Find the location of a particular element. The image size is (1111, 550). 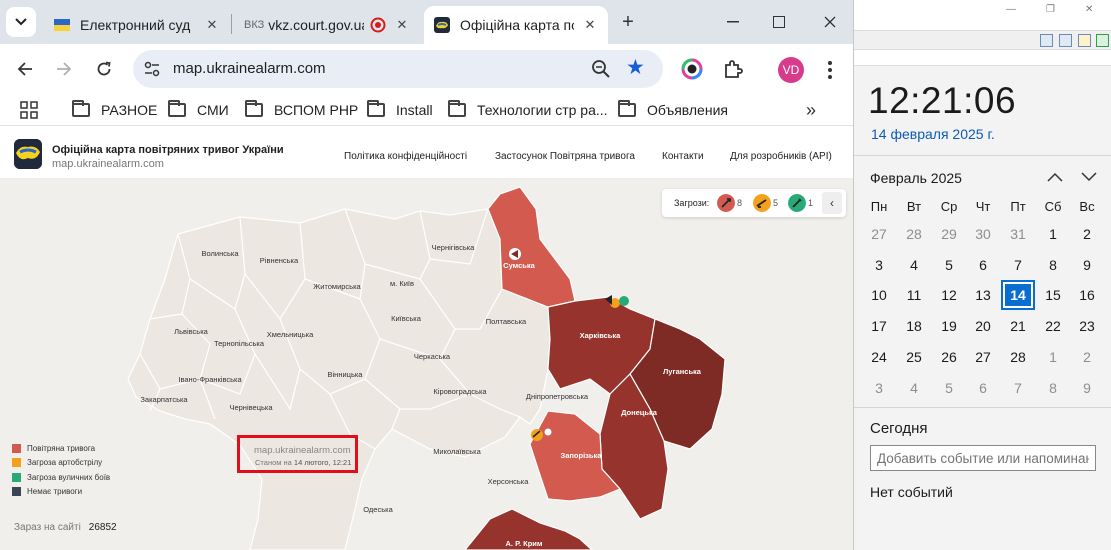

nav-link-contacts: Контакти is located at coordinates (683, 156).